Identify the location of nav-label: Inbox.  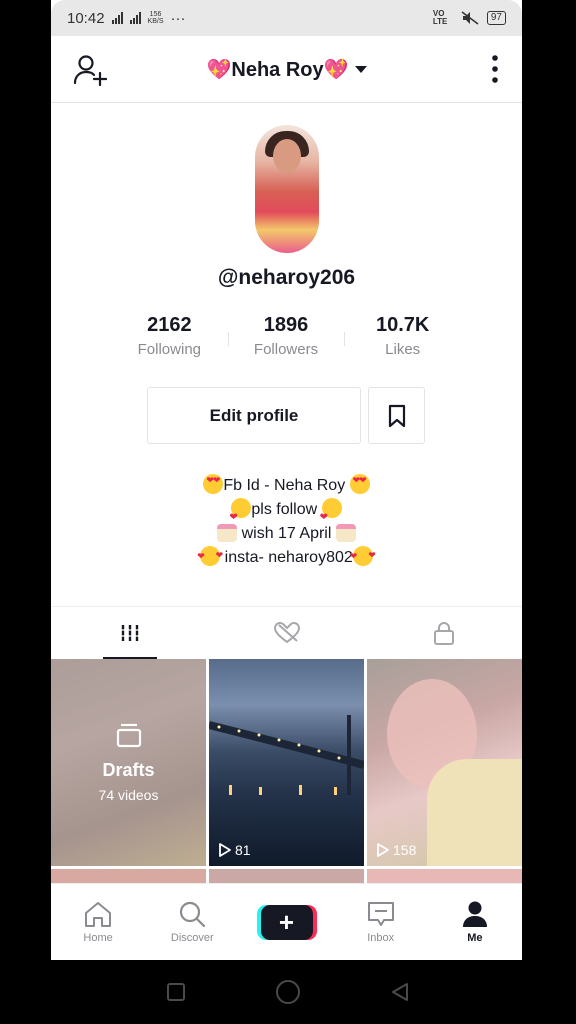
(381, 938).